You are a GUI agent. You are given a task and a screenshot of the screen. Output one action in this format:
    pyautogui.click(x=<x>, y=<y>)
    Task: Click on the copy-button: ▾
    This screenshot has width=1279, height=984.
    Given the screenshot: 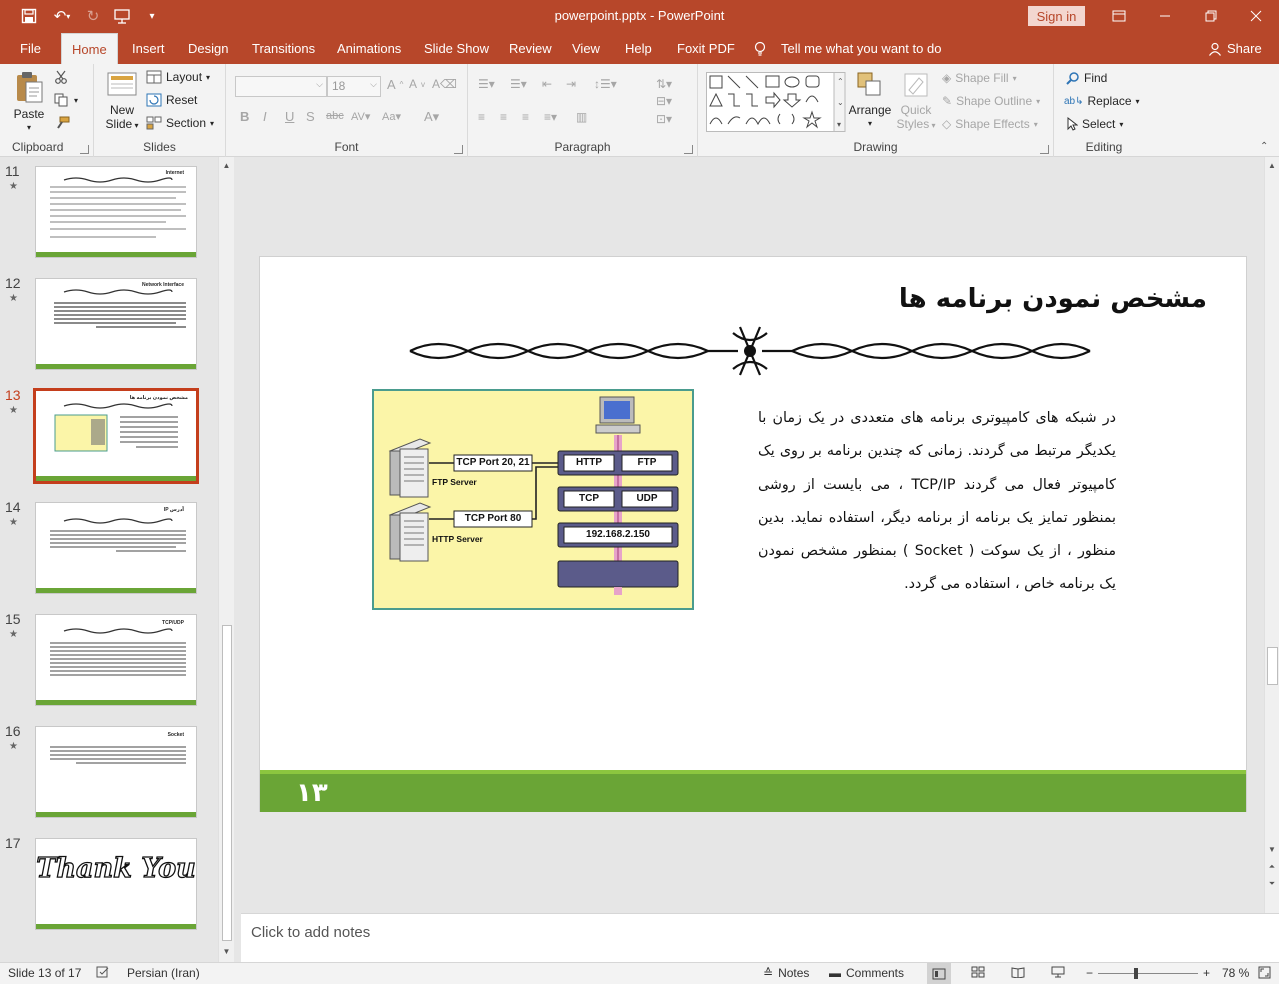 What is the action you would take?
    pyautogui.click(x=66, y=100)
    